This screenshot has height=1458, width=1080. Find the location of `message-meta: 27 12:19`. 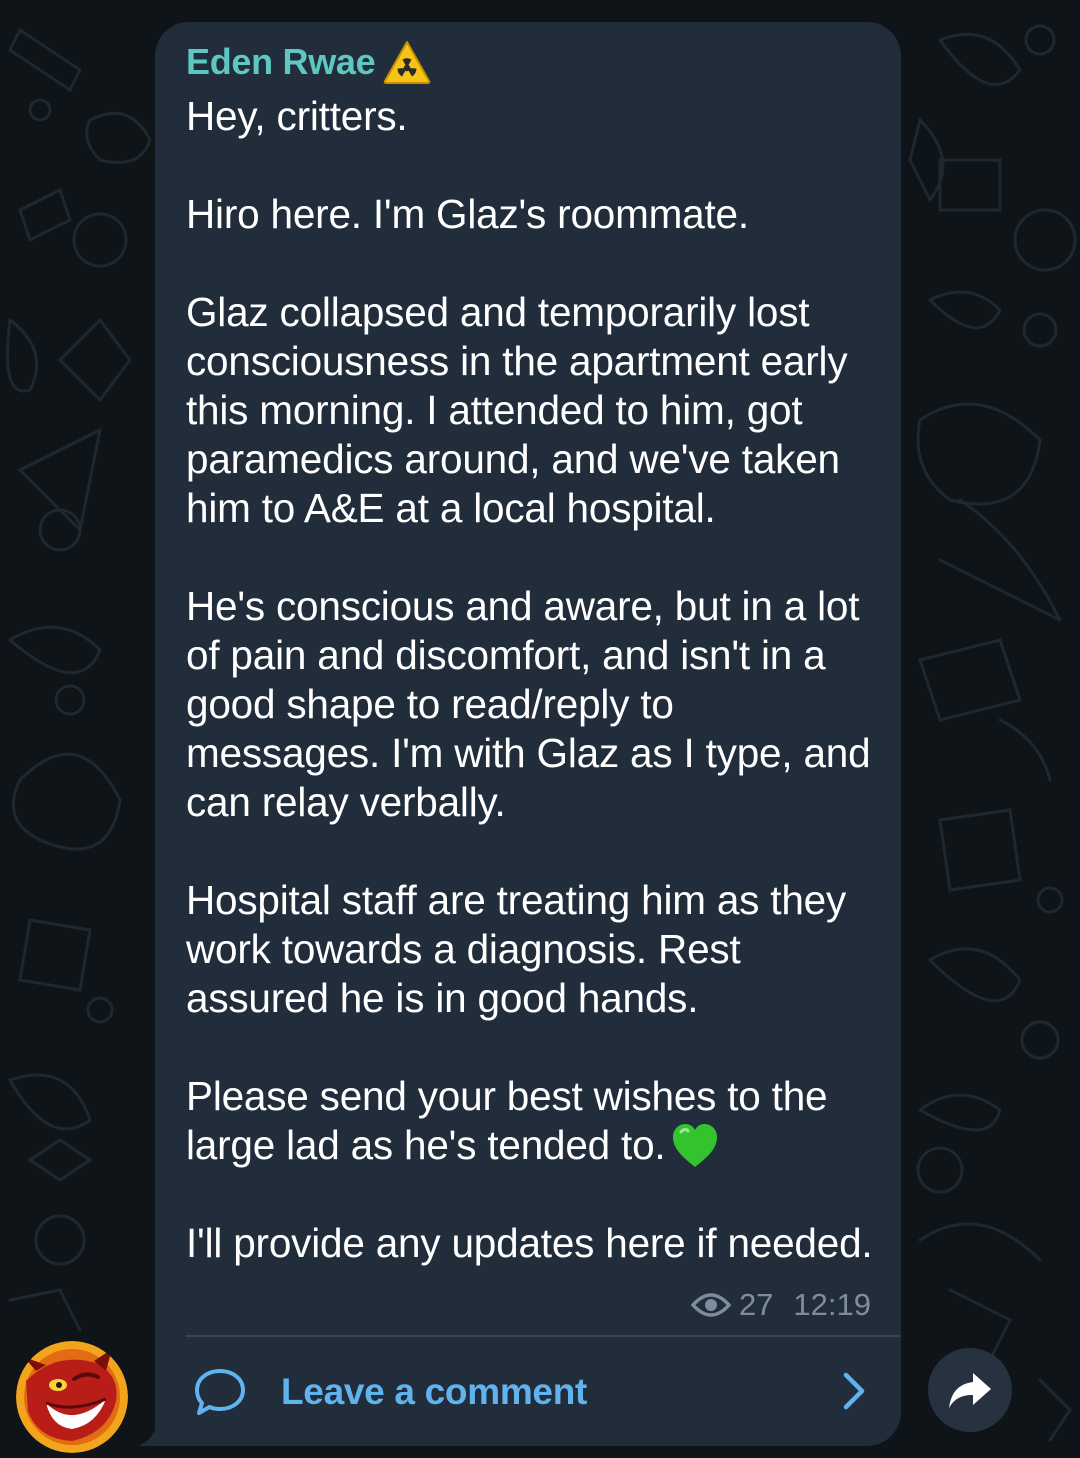

message-meta: 27 12:19 is located at coordinates (780, 1305).